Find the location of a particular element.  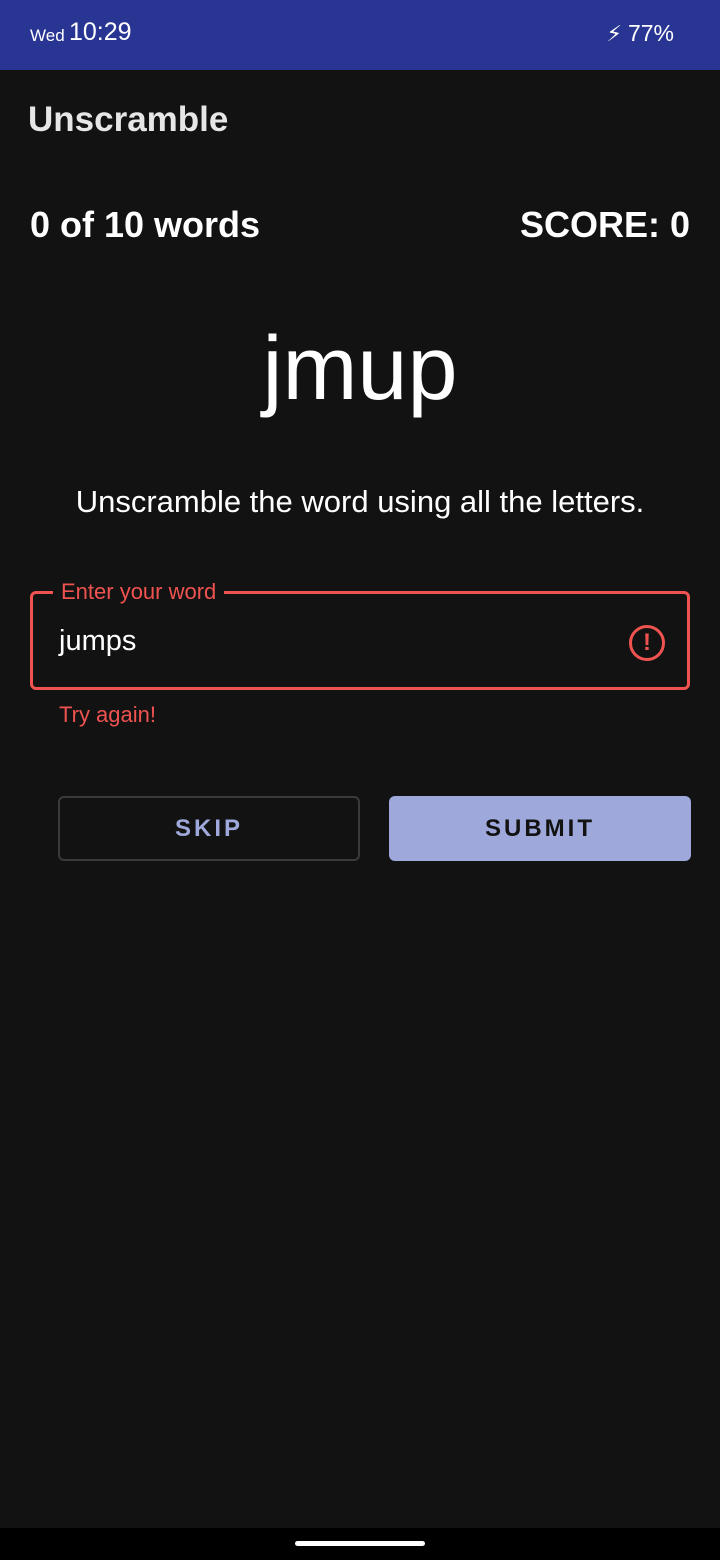

score: SCORE: 0 is located at coordinates (604, 224).